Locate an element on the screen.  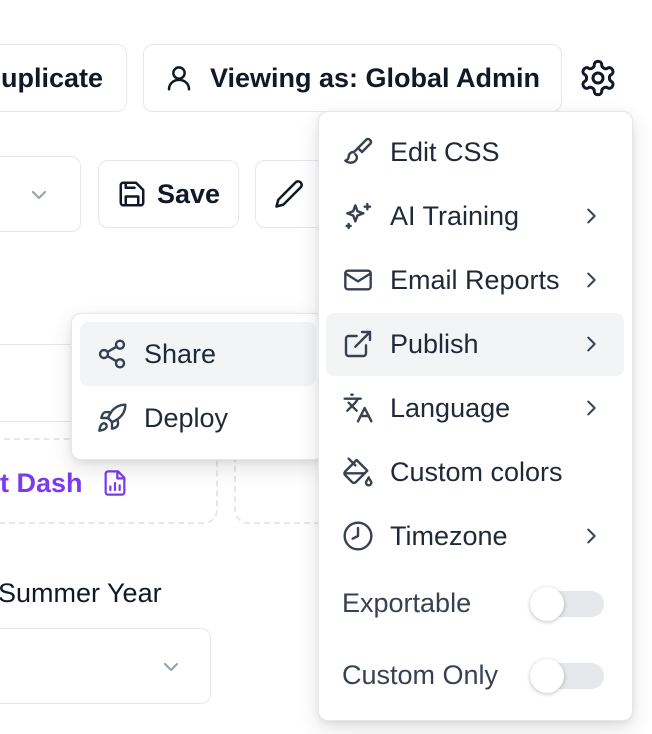
field-label: Summer Year is located at coordinates (81, 593).